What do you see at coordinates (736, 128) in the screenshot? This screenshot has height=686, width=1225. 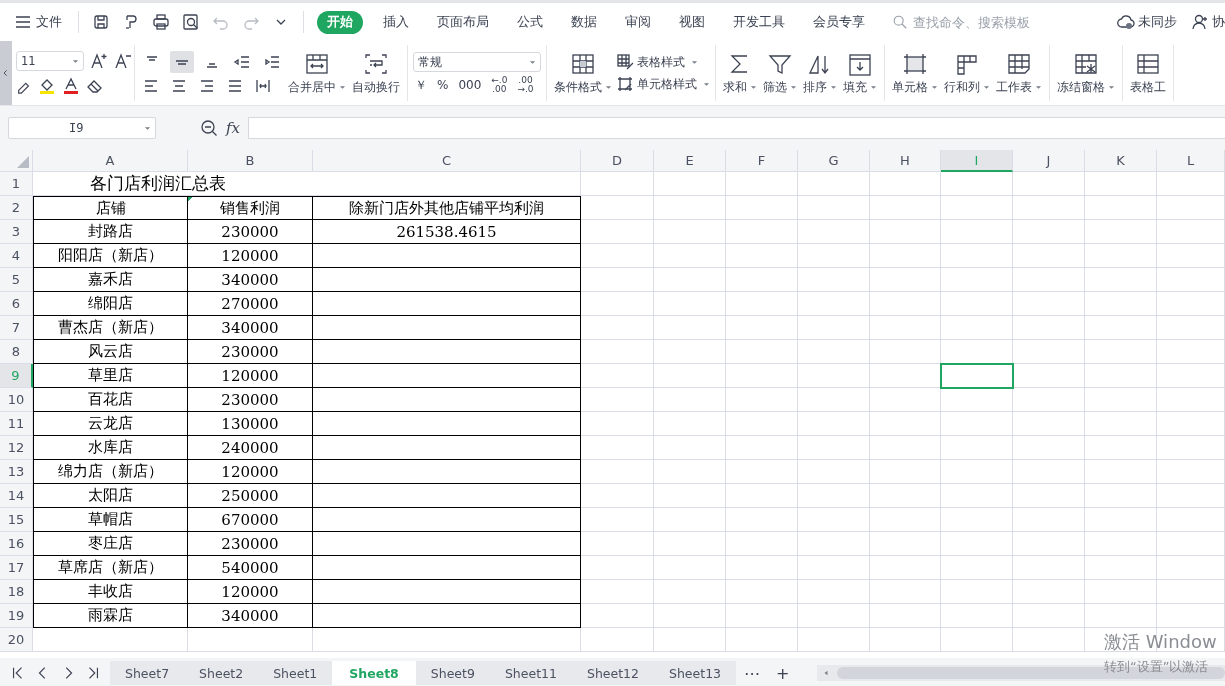 I see `formula-input` at bounding box center [736, 128].